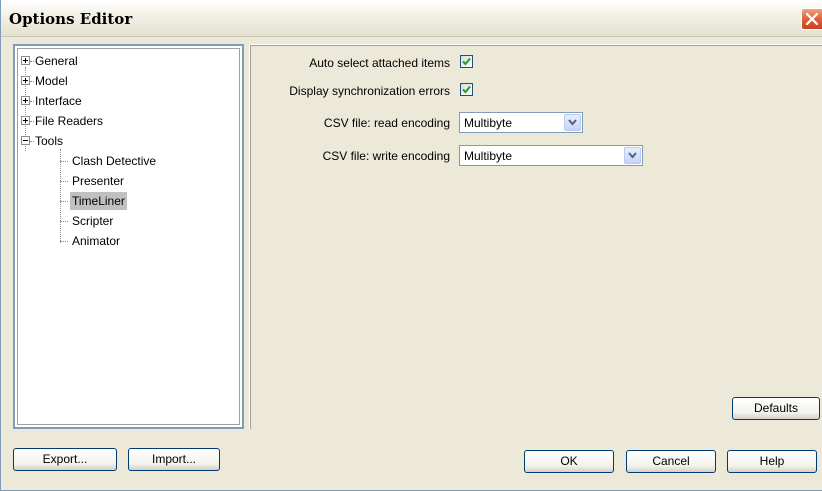 This screenshot has width=822, height=491. Describe the element at coordinates (71, 19) in the screenshot. I see `window-title: Options Editor` at that location.